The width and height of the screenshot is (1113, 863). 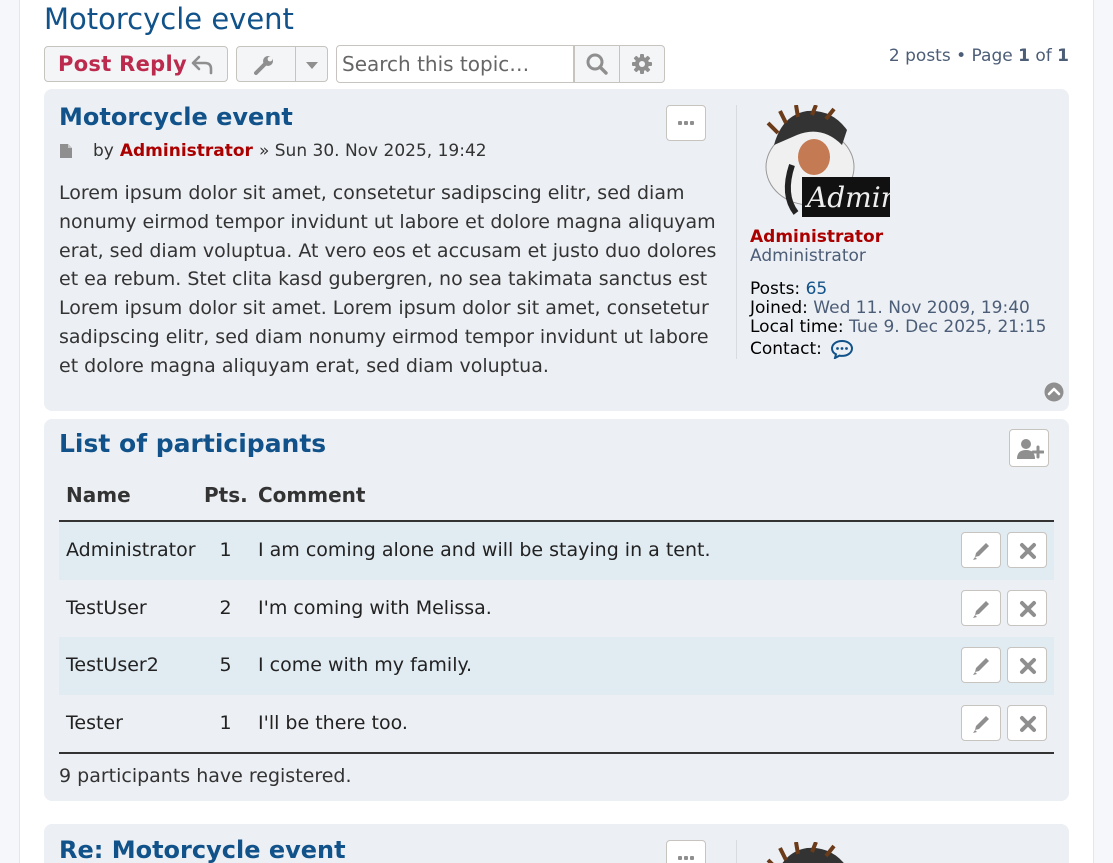 What do you see at coordinates (992, 56) in the screenshot?
I see `page-label: Page` at bounding box center [992, 56].